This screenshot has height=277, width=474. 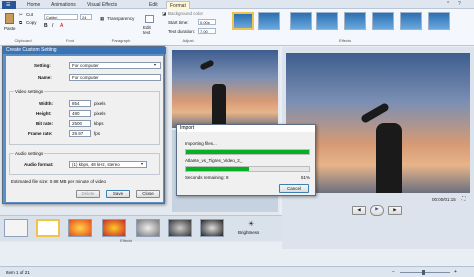 I want to click on name-field: For computer, so click(x=115, y=77).